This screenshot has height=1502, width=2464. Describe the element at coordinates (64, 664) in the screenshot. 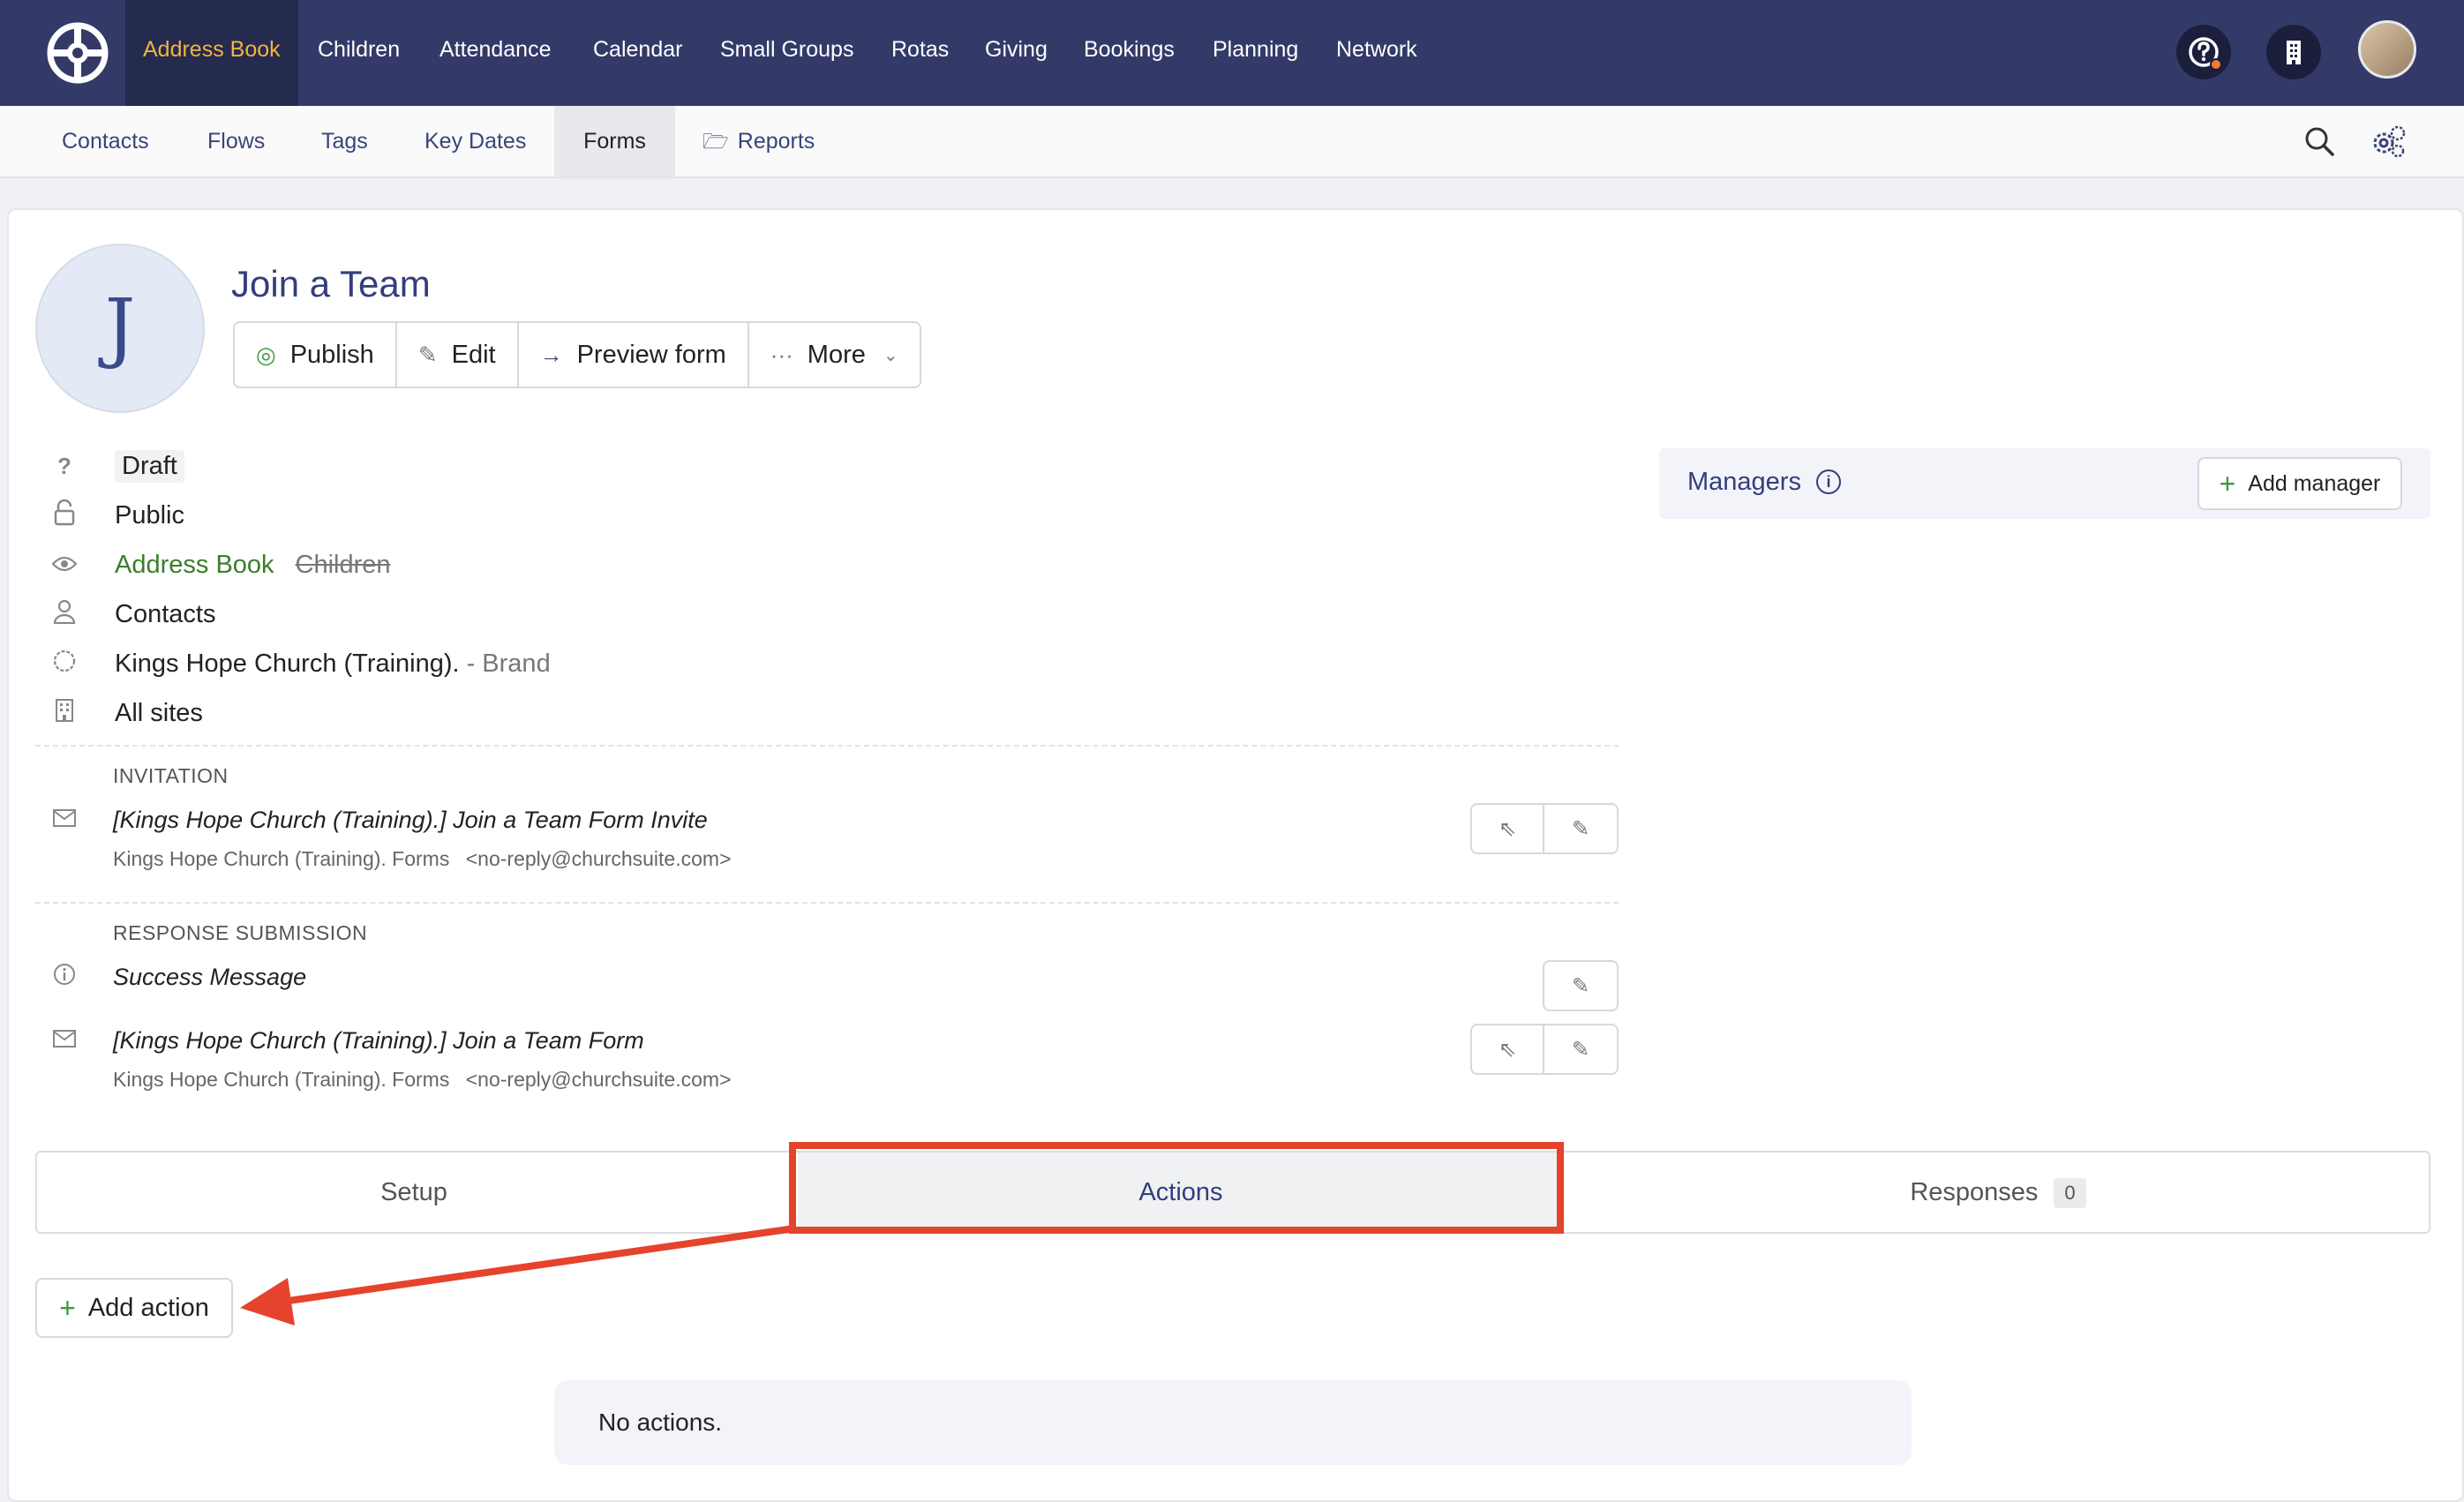

I see `brand-circle-icon` at that location.